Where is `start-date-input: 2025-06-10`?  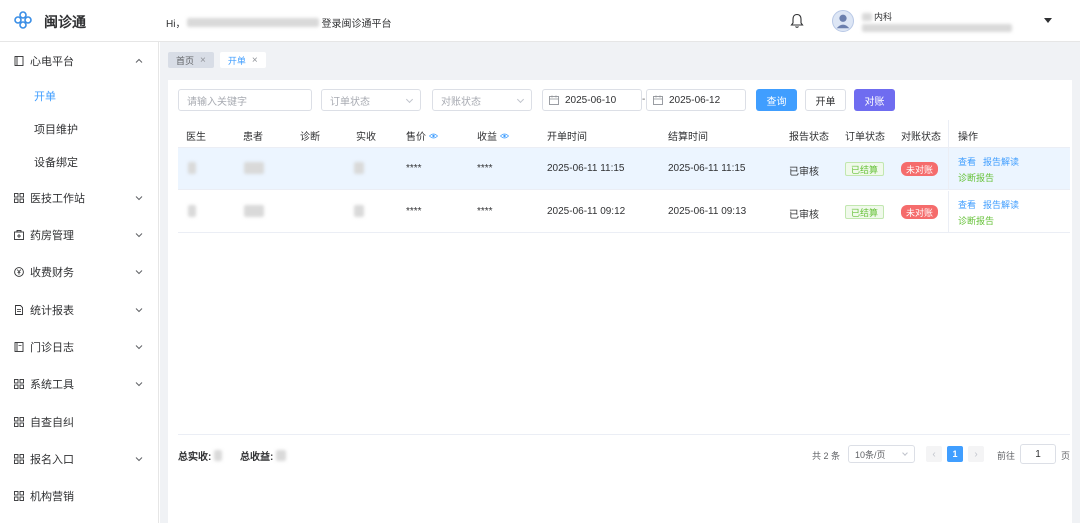
start-date-input: 2025-06-10 is located at coordinates (592, 100).